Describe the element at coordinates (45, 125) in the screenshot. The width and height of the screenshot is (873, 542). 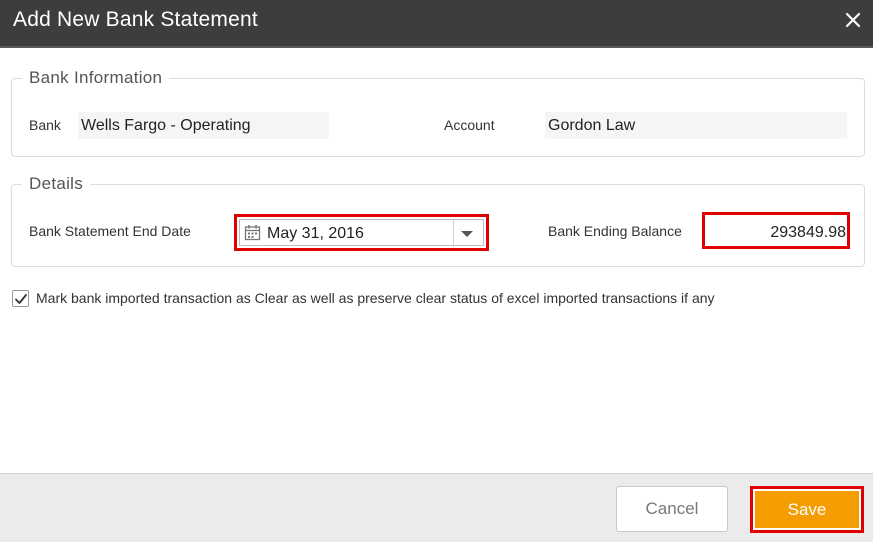
I see `bank-label: Bank` at that location.